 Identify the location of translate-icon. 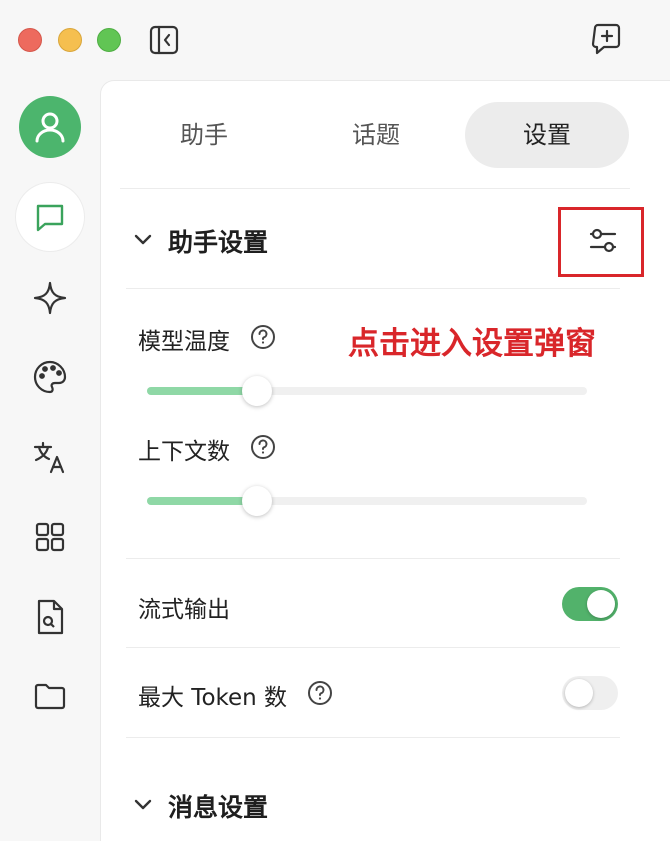
(49, 457).